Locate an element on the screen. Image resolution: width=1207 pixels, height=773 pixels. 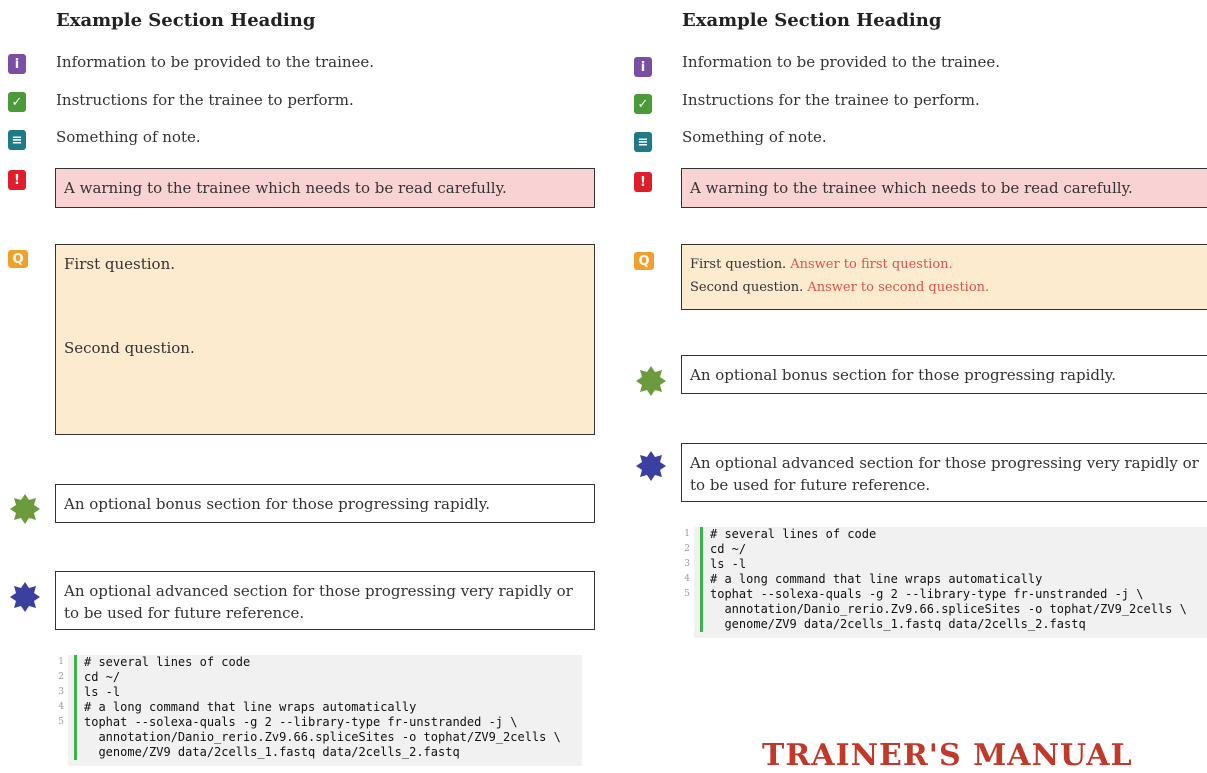
question-box: First question. Second question. is located at coordinates (325, 339).